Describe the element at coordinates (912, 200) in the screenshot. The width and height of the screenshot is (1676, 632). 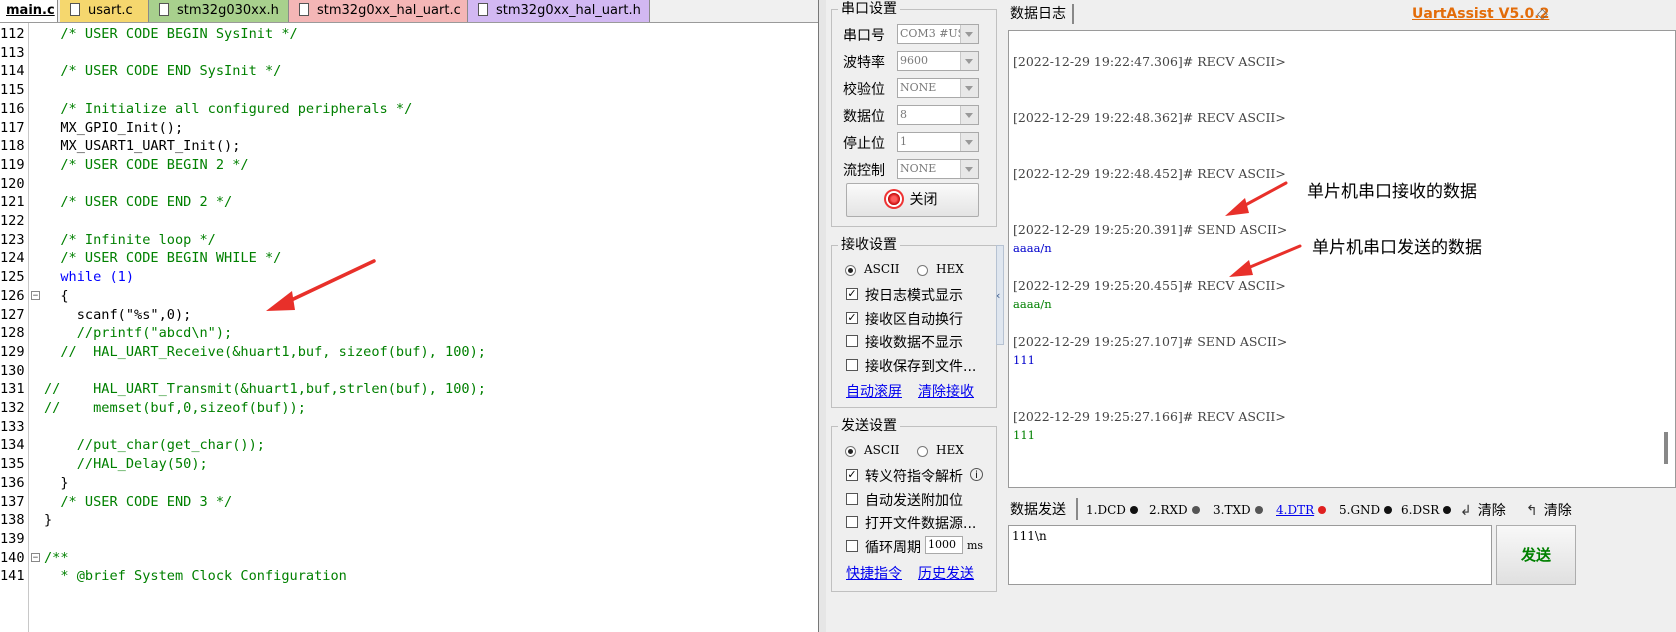
I see `close-port-button: 关闭` at that location.